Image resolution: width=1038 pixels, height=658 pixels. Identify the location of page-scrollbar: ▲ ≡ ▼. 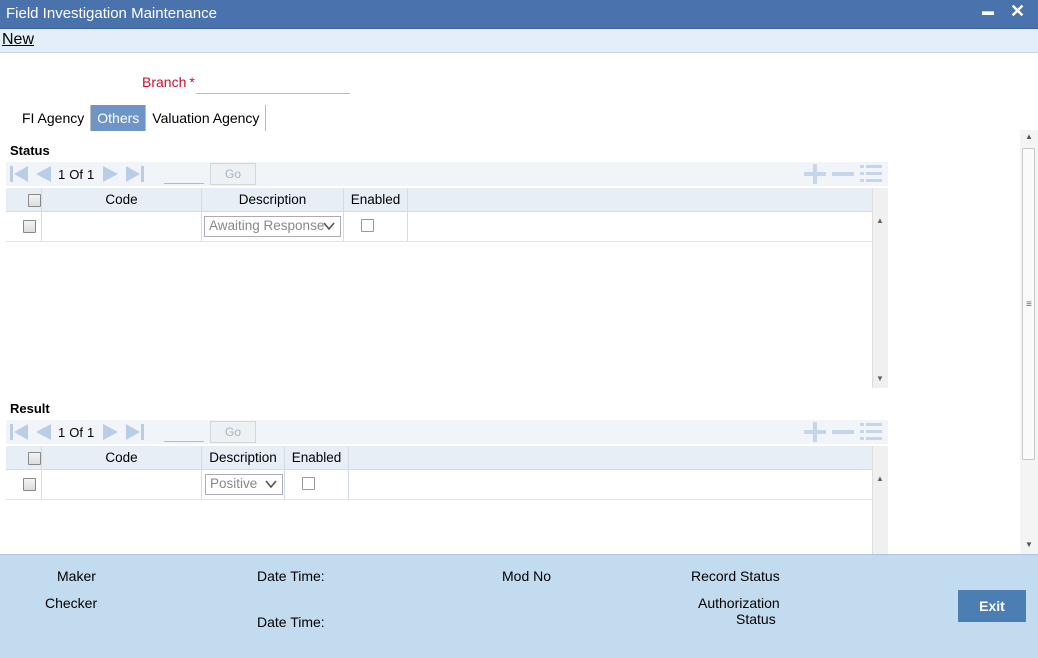
(1029, 342).